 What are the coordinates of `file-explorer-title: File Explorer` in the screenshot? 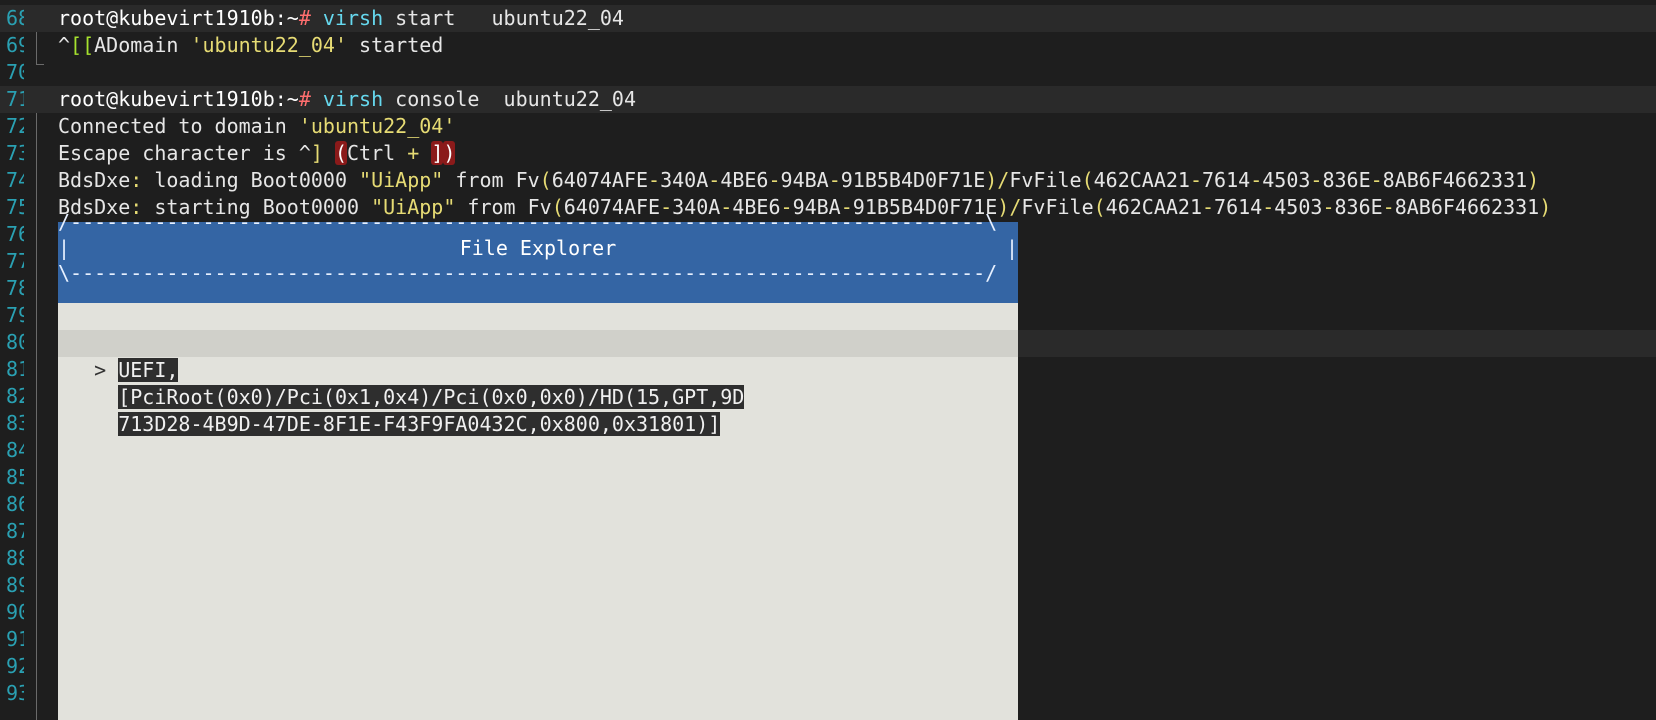 It's located at (538, 248).